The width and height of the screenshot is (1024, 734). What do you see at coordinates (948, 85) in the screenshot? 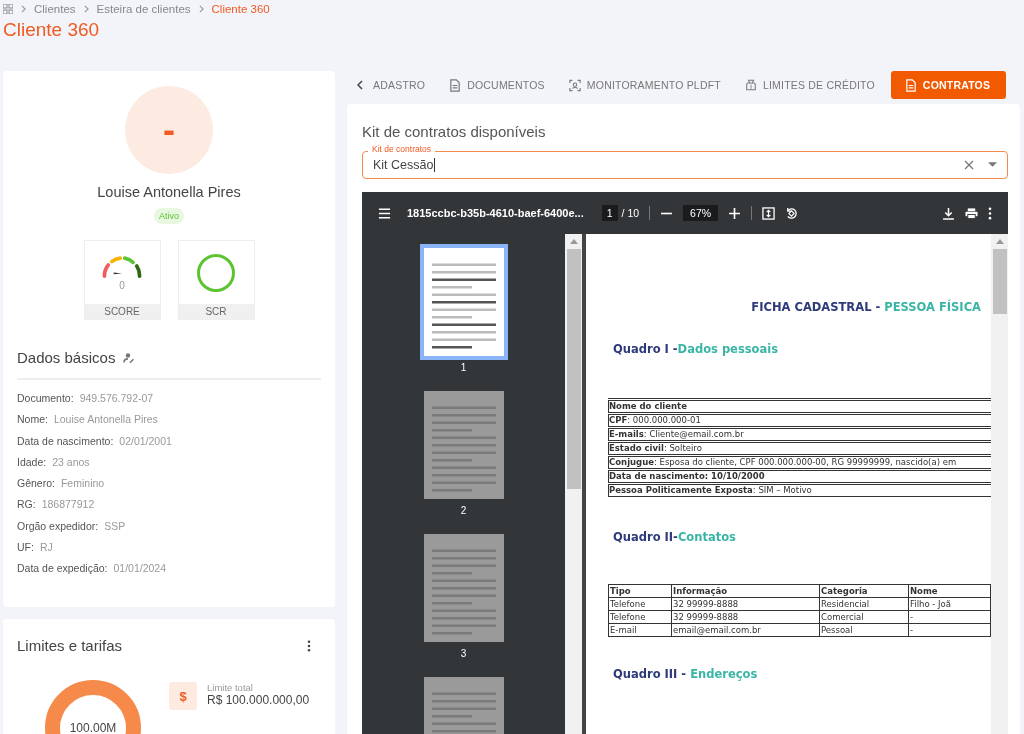
I see `tab: CONTRATOS` at bounding box center [948, 85].